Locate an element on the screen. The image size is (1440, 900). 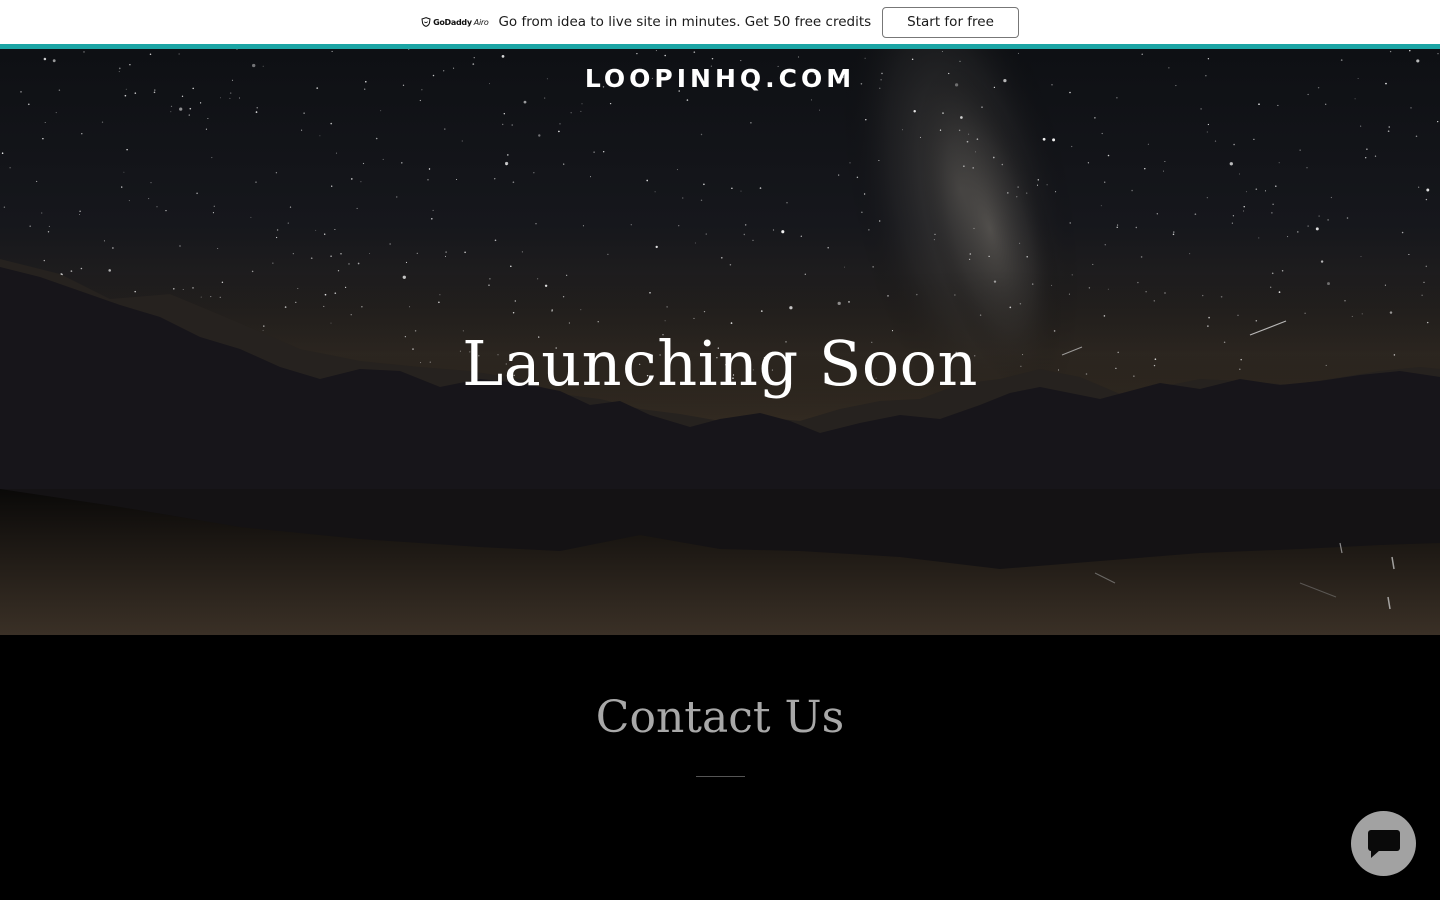
section-divider is located at coordinates (720, 776).